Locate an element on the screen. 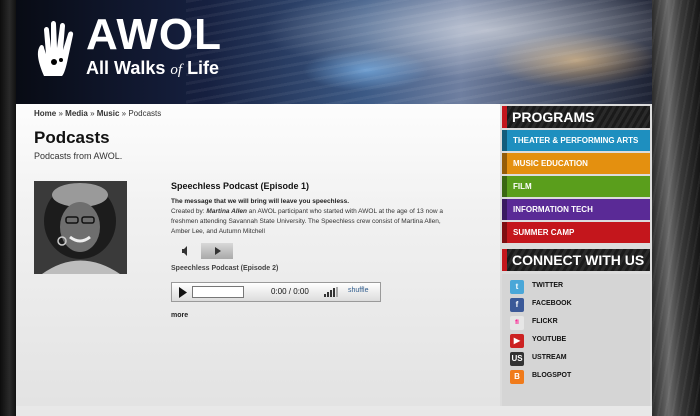  breadcrumb-current: Podcasts is located at coordinates (145, 113).